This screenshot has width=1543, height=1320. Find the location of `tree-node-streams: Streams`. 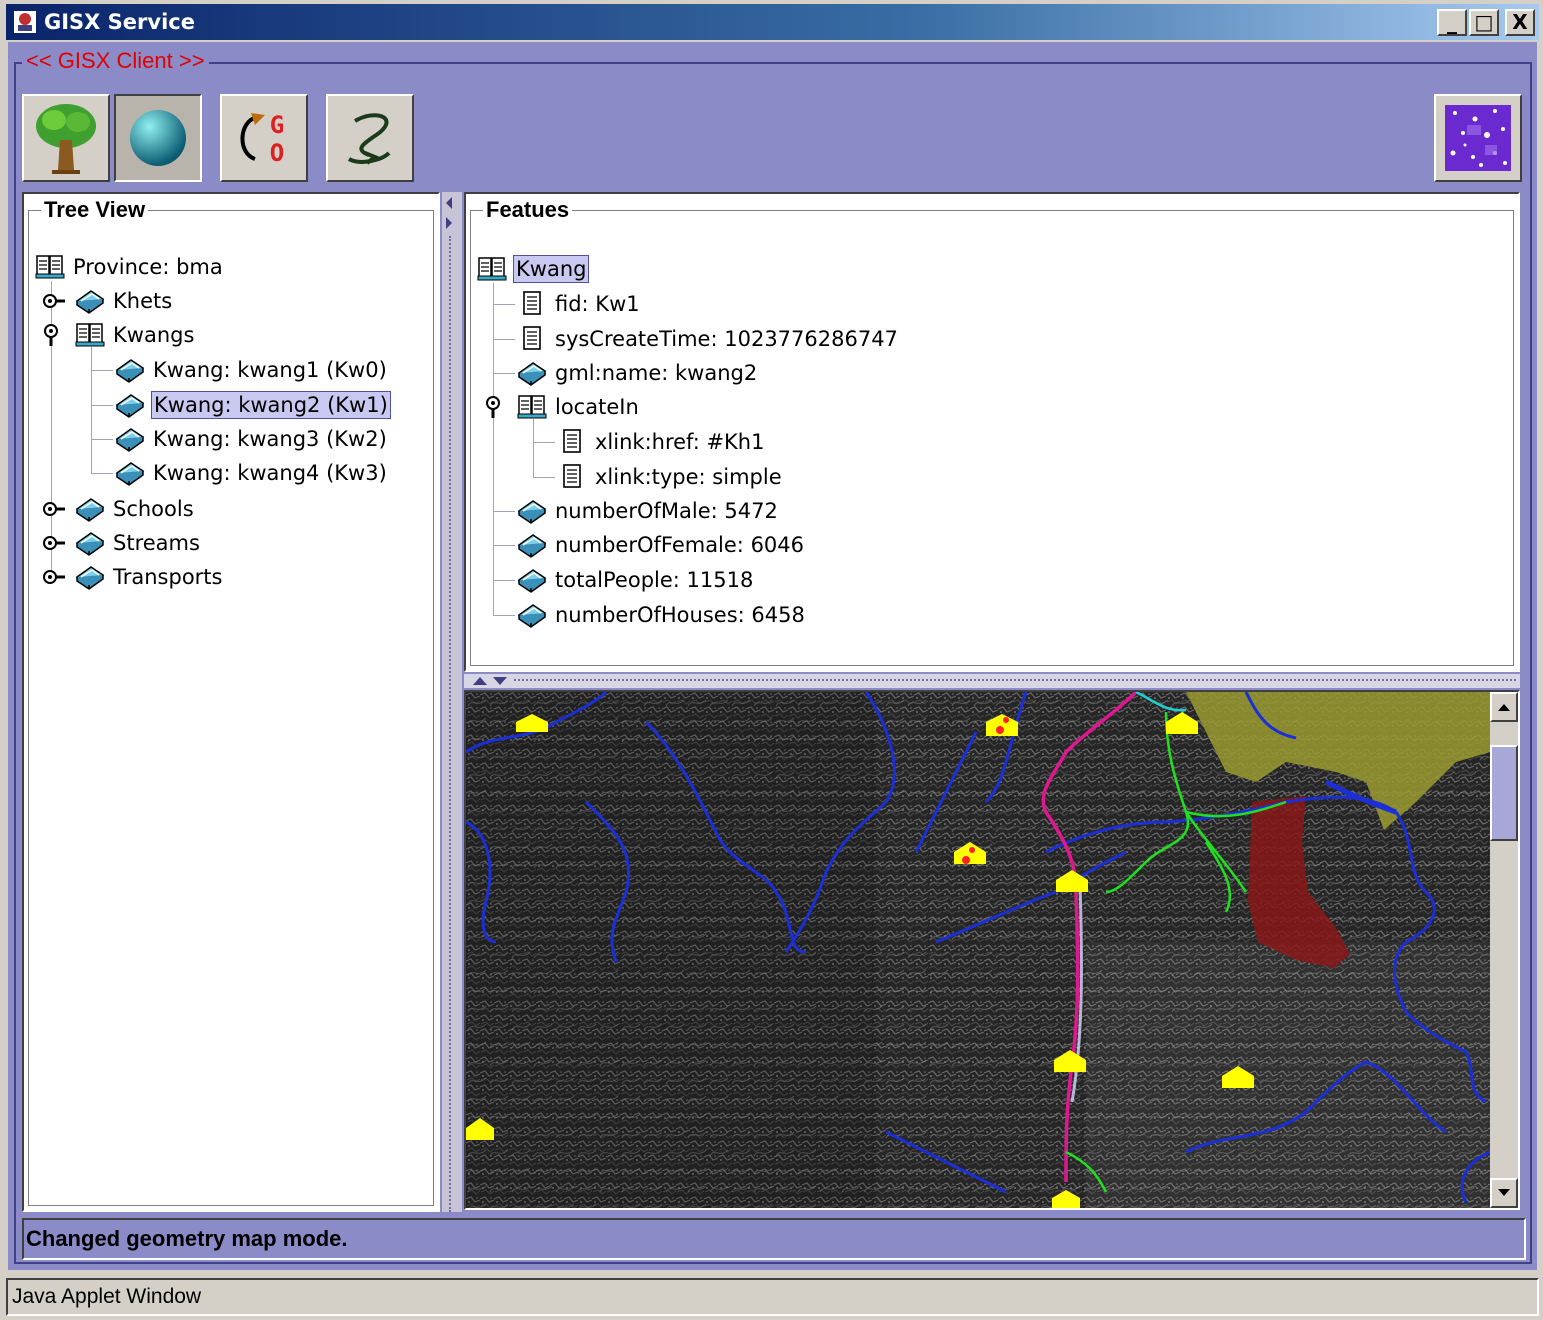

tree-node-streams: Streams is located at coordinates (138, 543).